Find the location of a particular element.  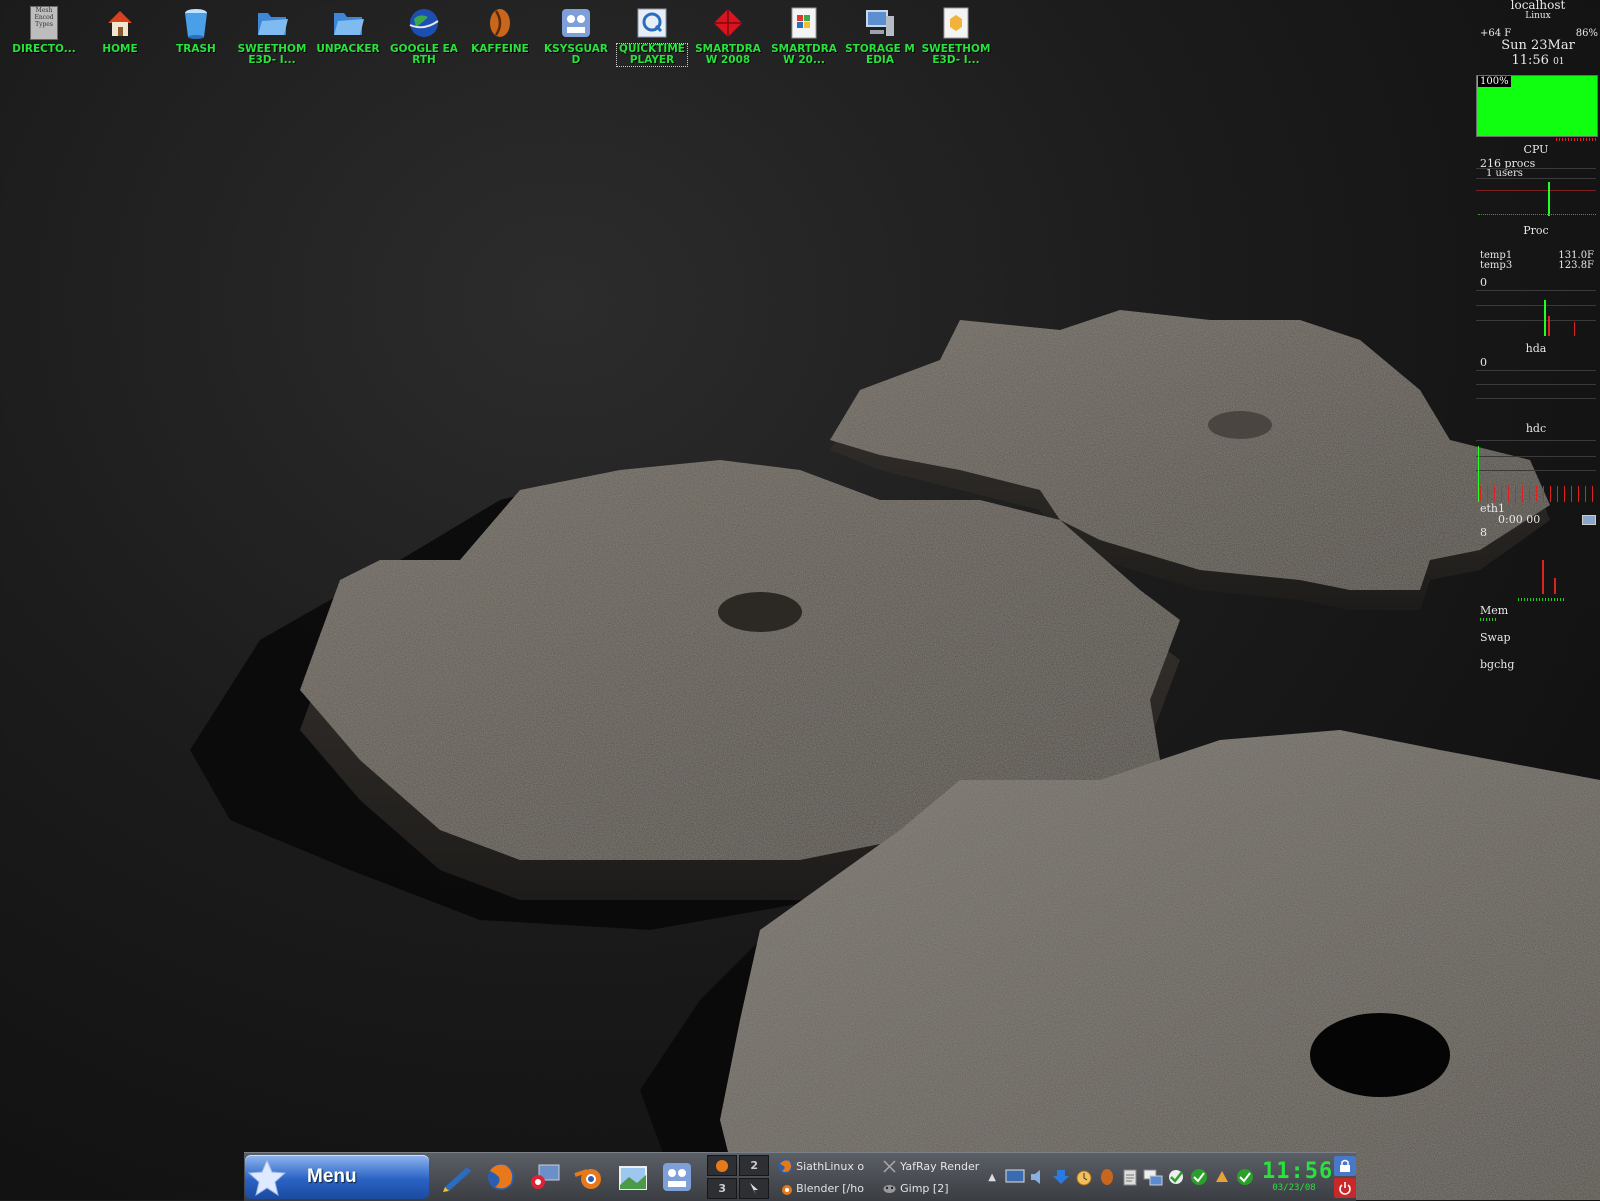

globe-icon is located at coordinates (424, 23).